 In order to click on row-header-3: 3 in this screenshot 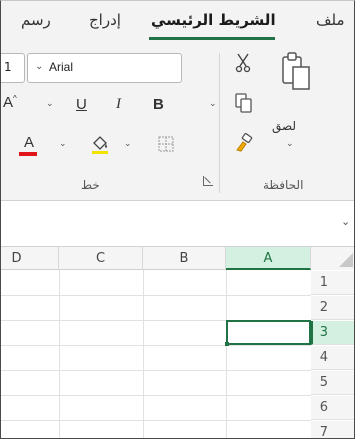, I will do `click(332, 333)`.